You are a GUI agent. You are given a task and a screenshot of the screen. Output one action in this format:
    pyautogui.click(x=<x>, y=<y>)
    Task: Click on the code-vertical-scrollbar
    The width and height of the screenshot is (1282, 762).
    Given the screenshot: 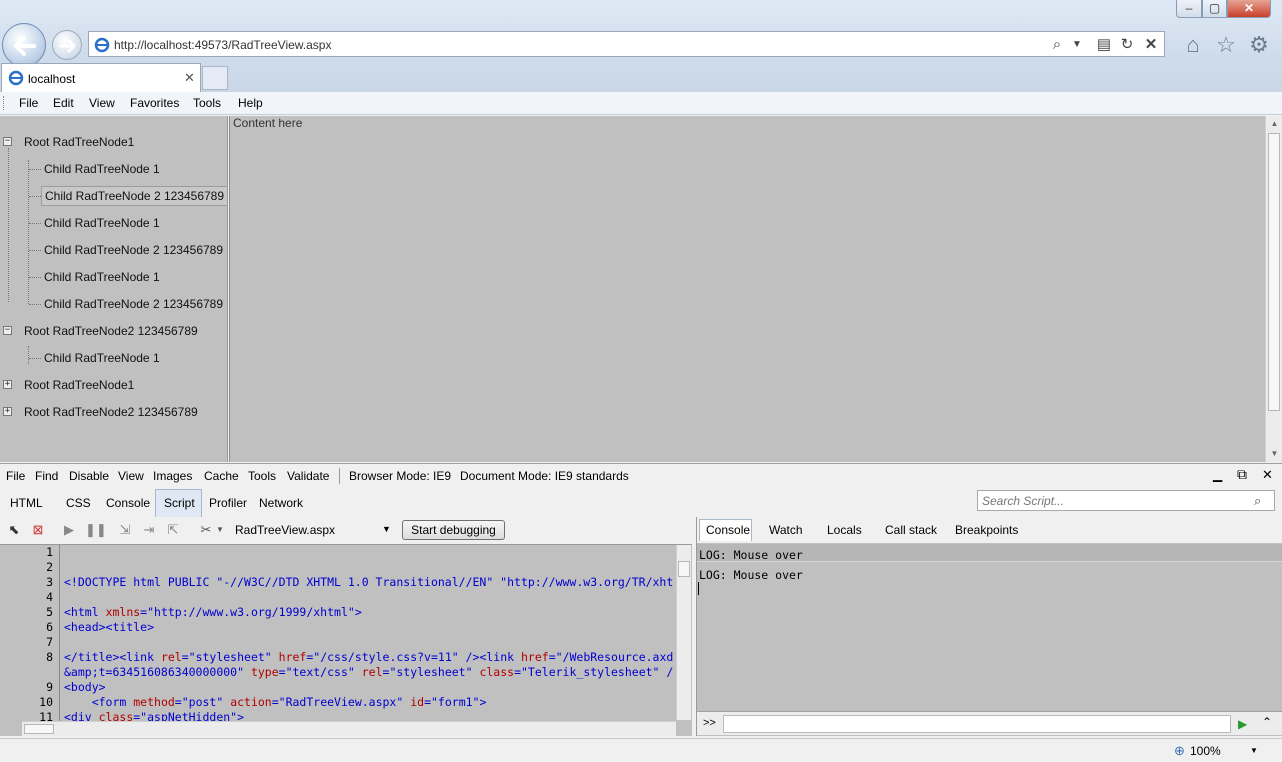 What is the action you would take?
    pyautogui.click(x=683, y=632)
    